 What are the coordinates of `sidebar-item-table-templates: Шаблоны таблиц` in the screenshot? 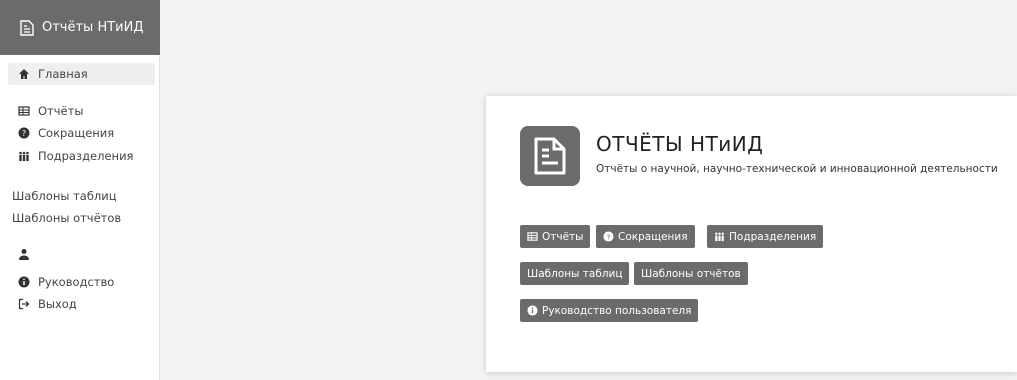 It's located at (64, 196).